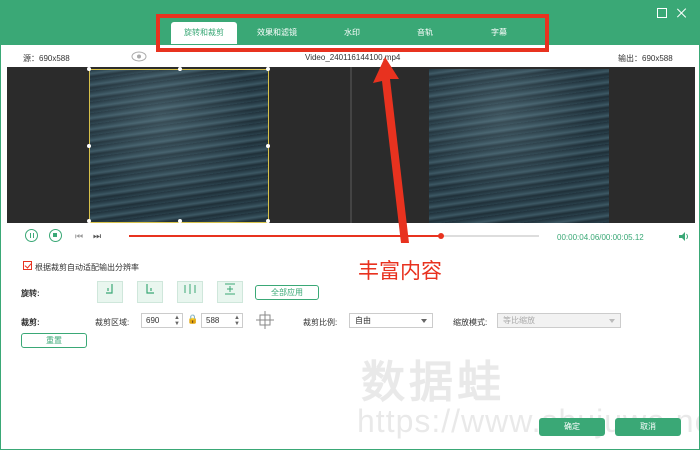  Describe the element at coordinates (433, 382) in the screenshot. I see `watermark-brand: 数据蛙` at that location.